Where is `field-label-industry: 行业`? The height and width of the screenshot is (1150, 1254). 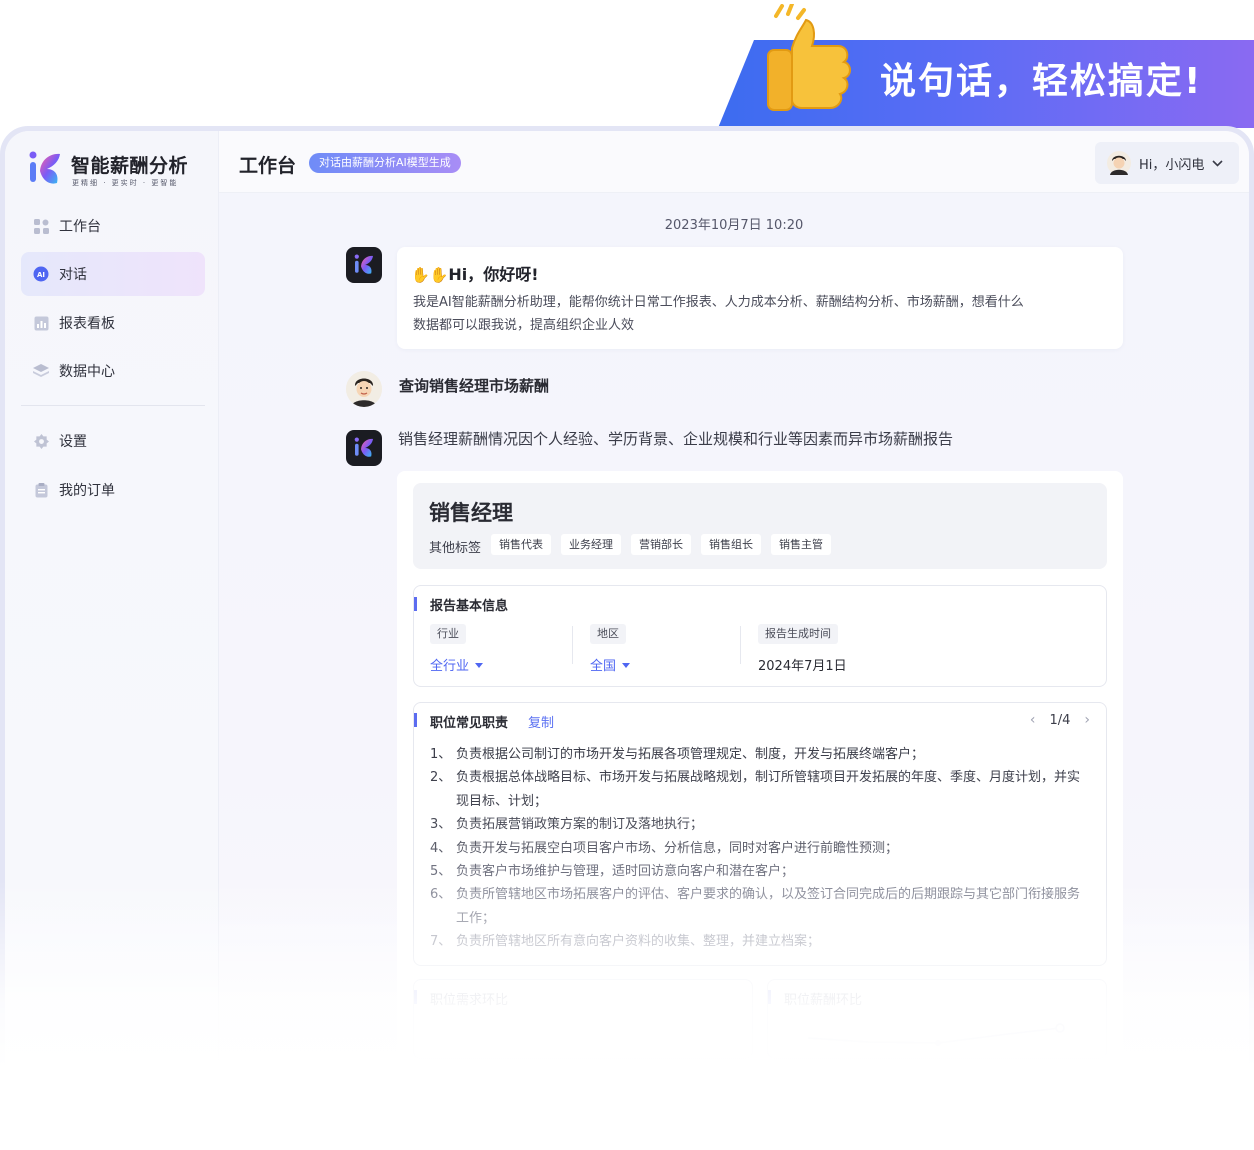
field-label-industry: 行业 is located at coordinates (448, 634).